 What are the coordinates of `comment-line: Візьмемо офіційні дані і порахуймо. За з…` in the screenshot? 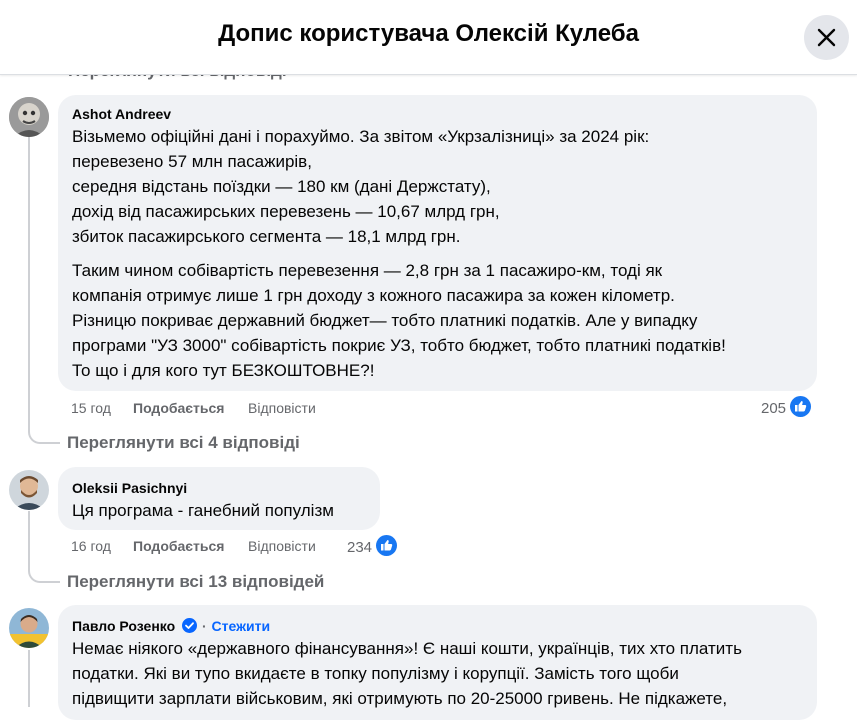 It's located at (361, 136).